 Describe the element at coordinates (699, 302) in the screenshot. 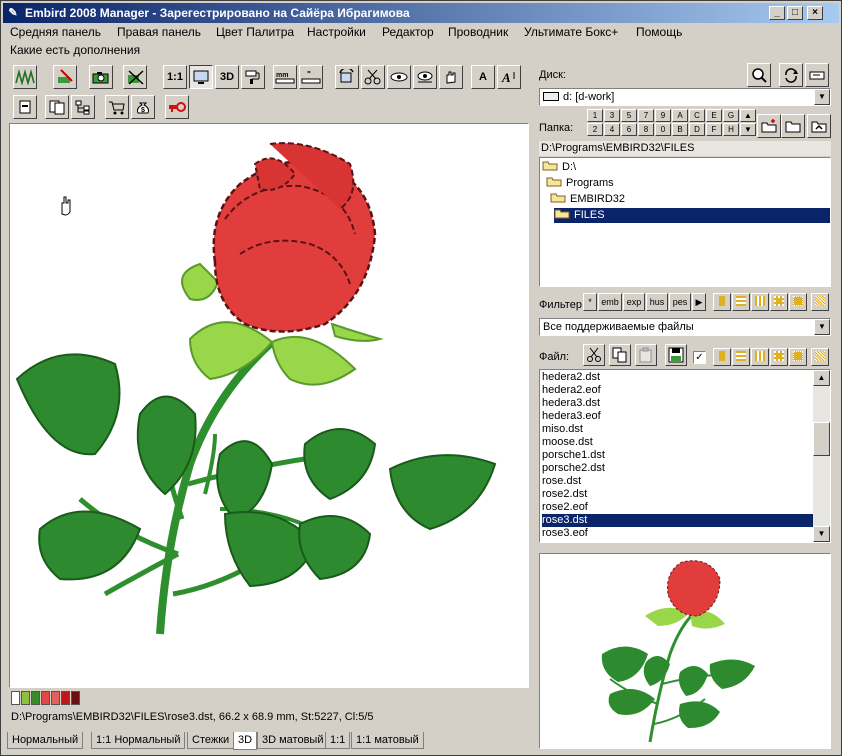

I see `filter-more-icon: ▶` at that location.